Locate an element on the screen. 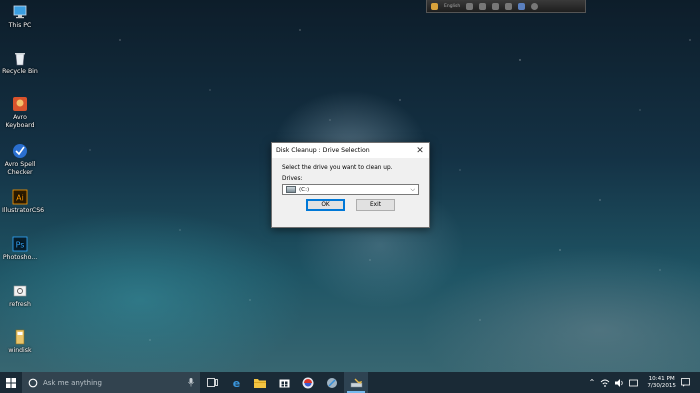  desktop-icon-refresh: refresh is located at coordinates (20, 296).